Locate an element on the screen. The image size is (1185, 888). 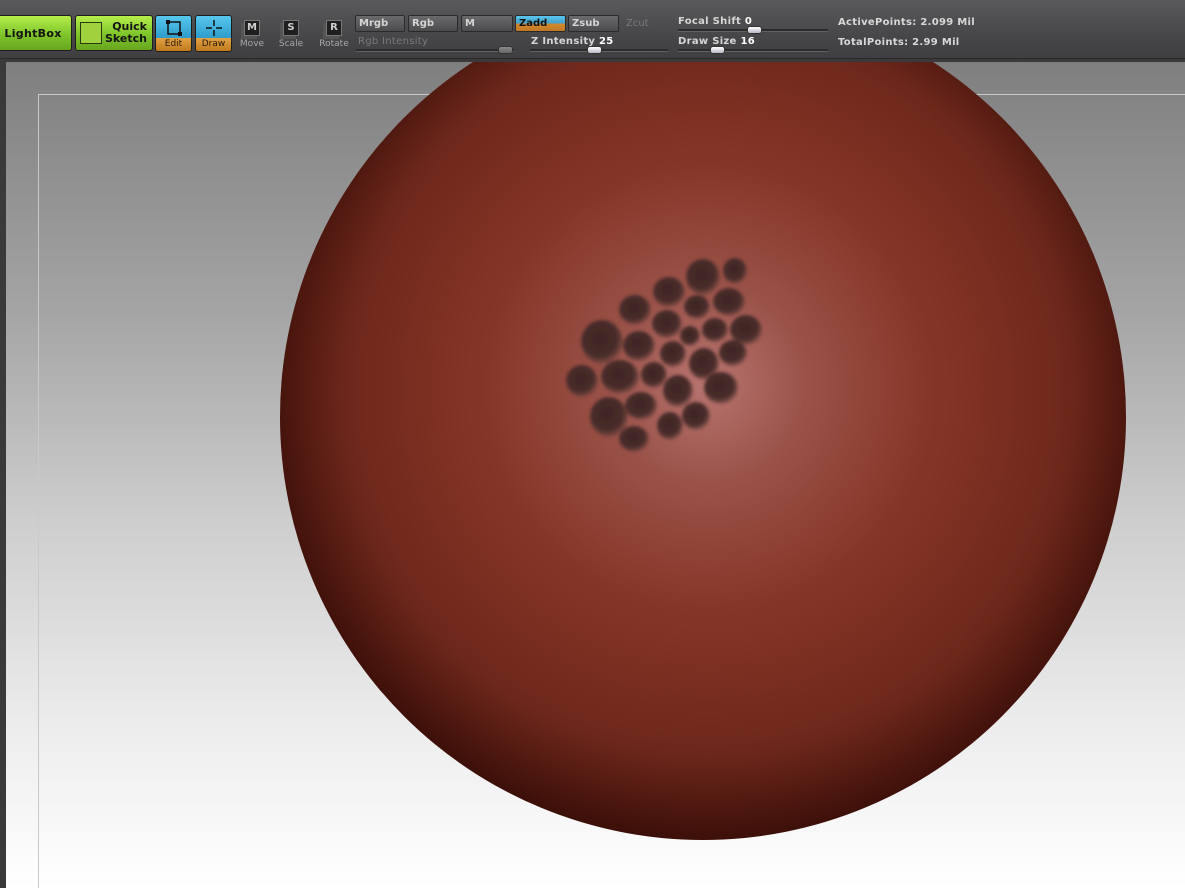
rotate-icon: R is located at coordinates (334, 28).